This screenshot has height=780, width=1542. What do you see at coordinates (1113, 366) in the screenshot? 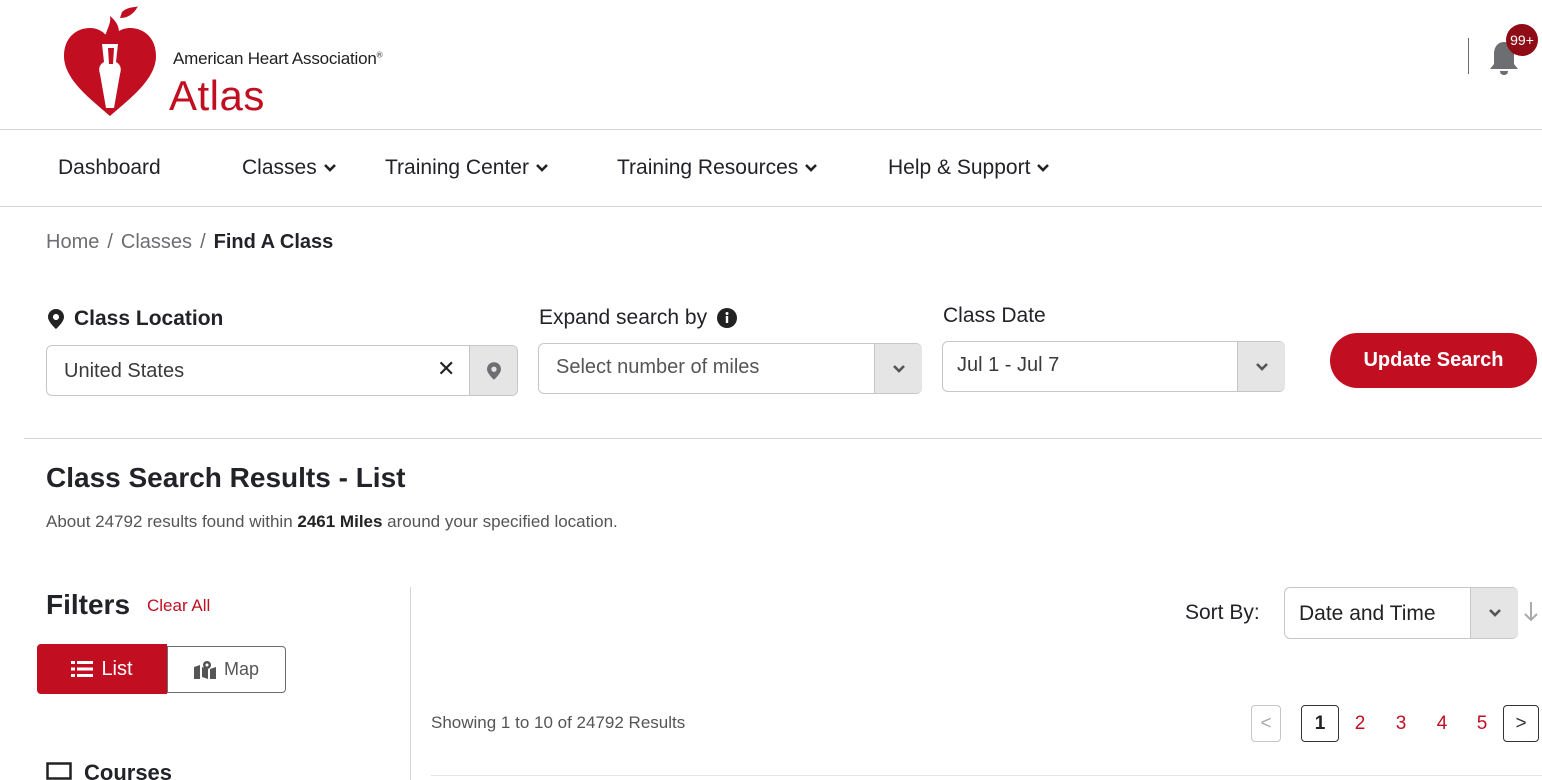
I see `date-select: Jul 1 - Jul 7` at bounding box center [1113, 366].